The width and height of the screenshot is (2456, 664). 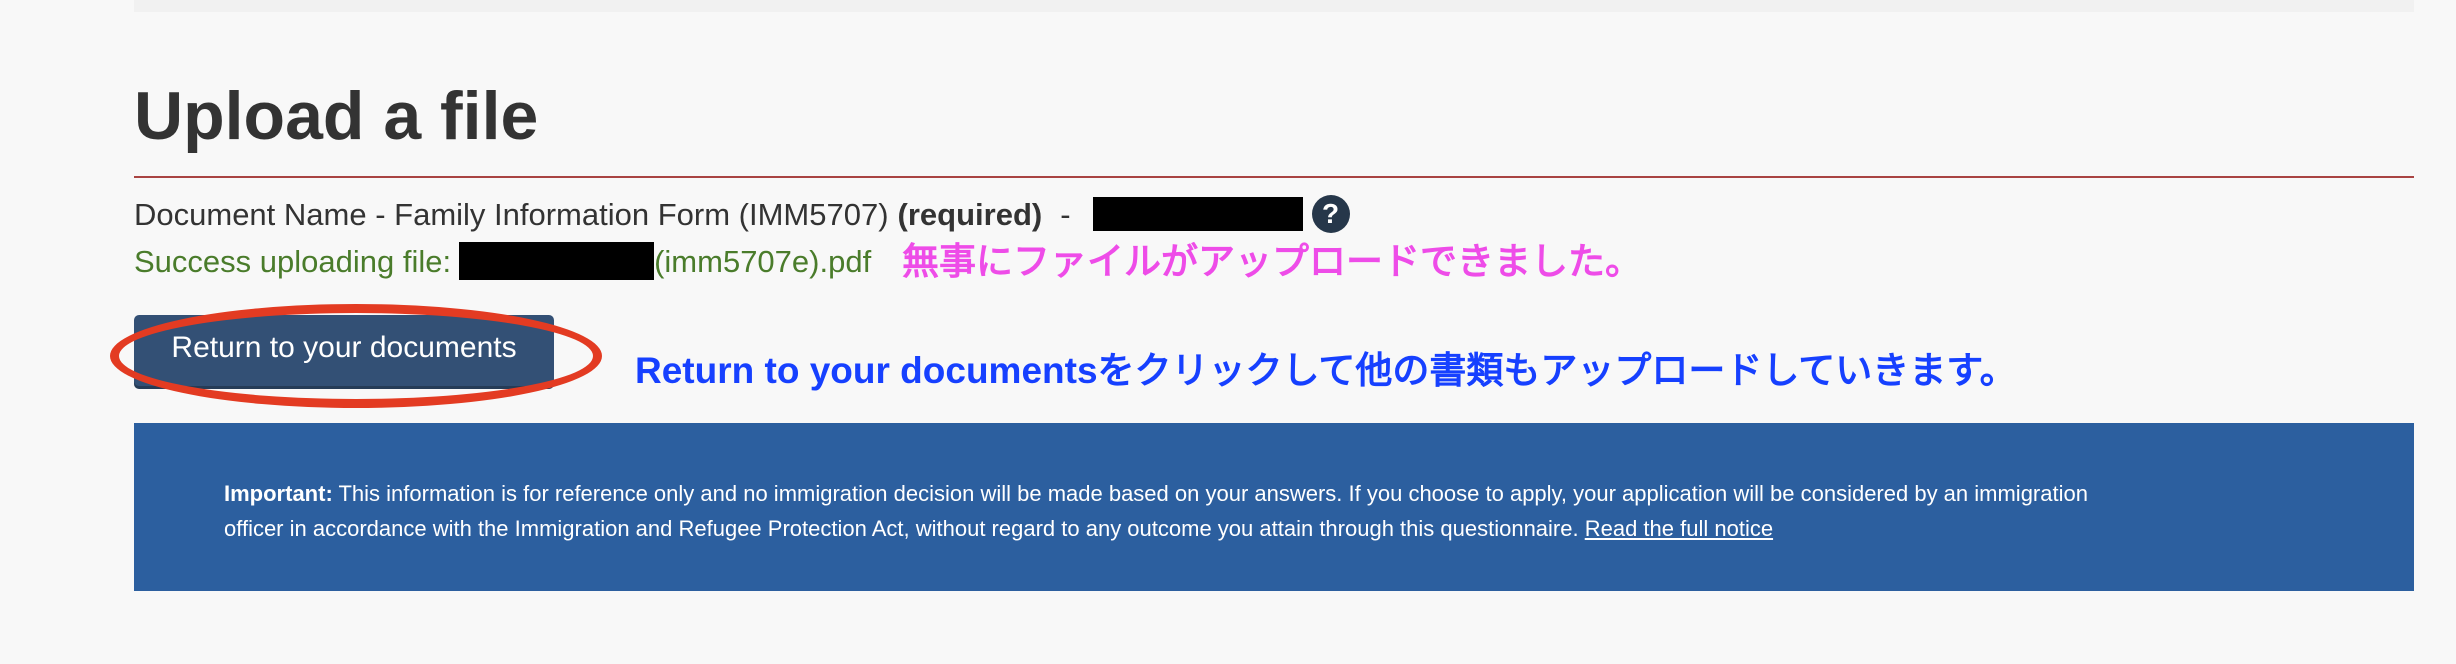 What do you see at coordinates (557, 261) in the screenshot?
I see `redacted-file-name` at bounding box center [557, 261].